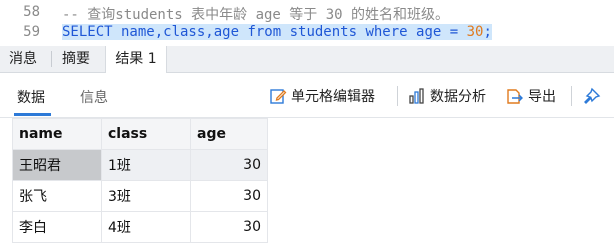  What do you see at coordinates (146, 196) in the screenshot?
I see `cell-class: 3班` at bounding box center [146, 196].